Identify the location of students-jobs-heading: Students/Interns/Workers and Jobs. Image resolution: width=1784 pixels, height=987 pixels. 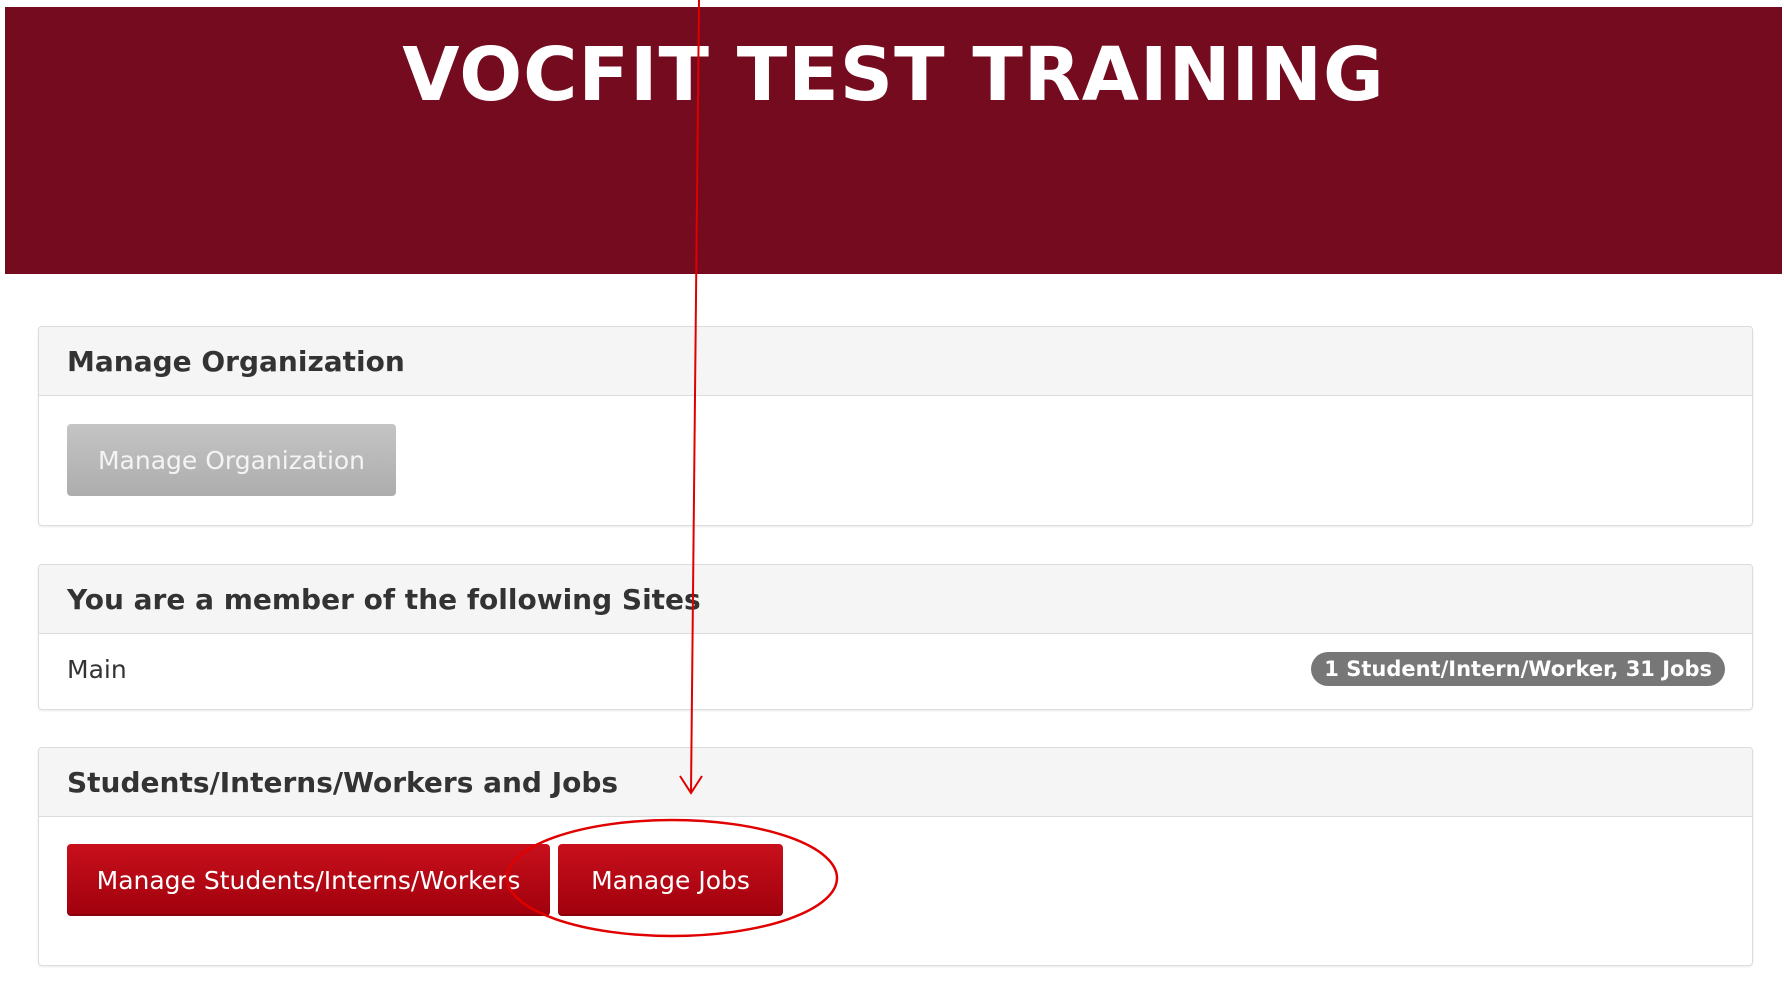
(895, 782).